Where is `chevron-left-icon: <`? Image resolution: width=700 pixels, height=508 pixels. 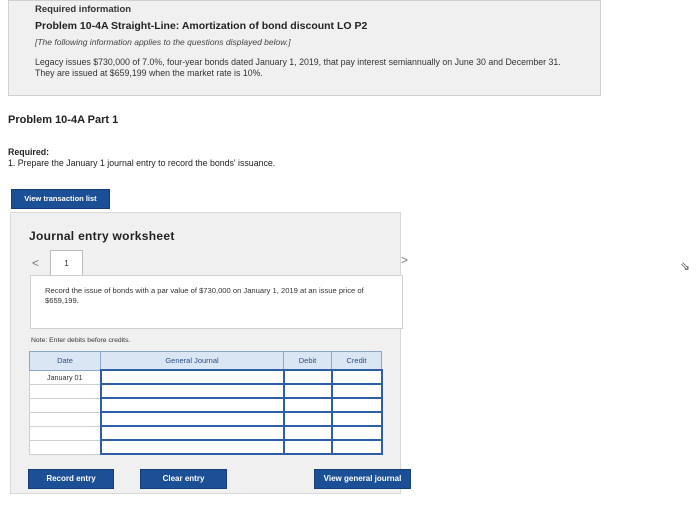 chevron-left-icon: < is located at coordinates (35, 263).